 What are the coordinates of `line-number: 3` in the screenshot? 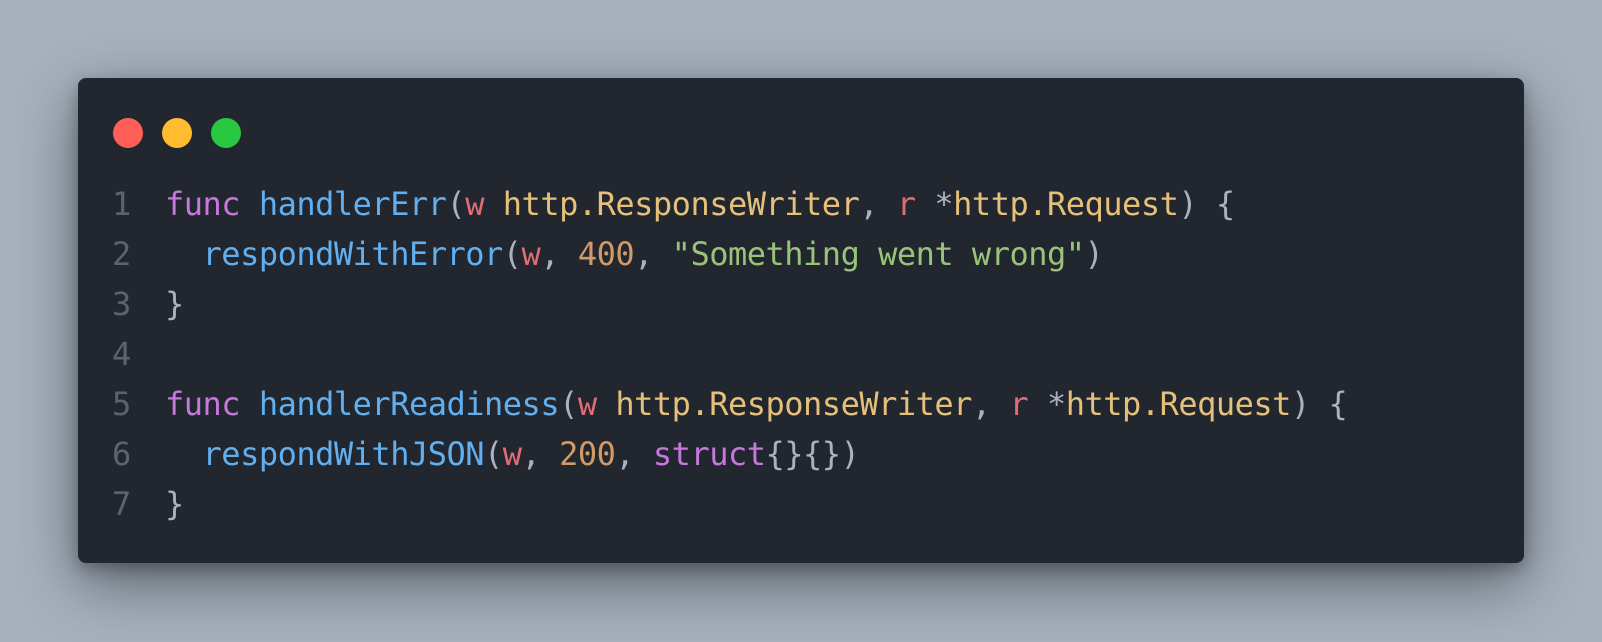 It's located at (121, 304).